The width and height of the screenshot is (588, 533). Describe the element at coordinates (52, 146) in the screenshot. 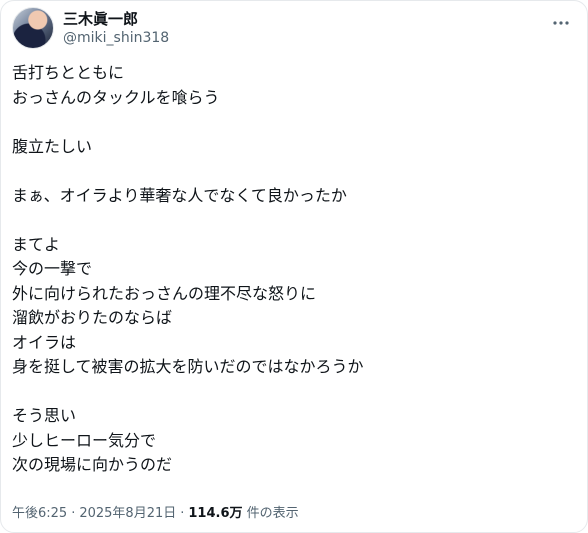

I see `tweet-text-line: 腹立たしい` at that location.